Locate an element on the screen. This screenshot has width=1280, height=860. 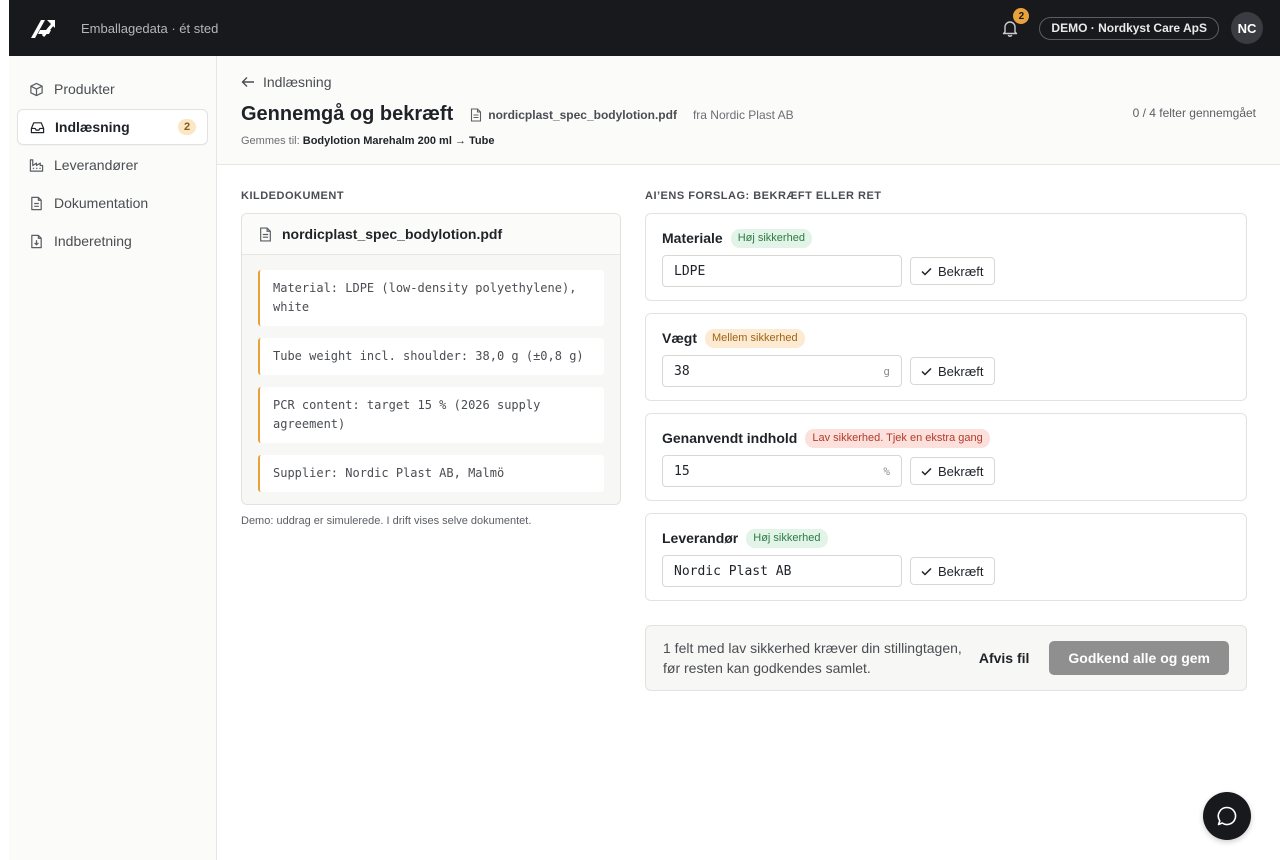
field-label: Leverandør is located at coordinates (700, 538).